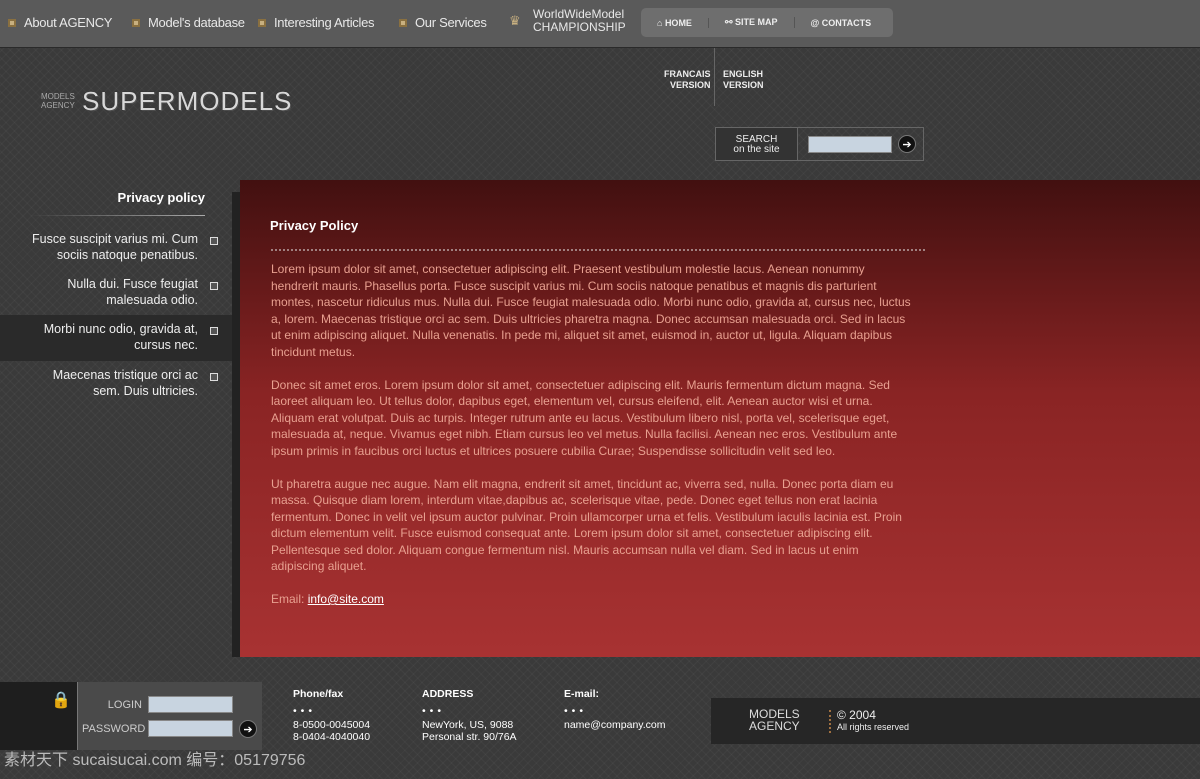  Describe the element at coordinates (850, 144) in the screenshot. I see `search-input` at that location.